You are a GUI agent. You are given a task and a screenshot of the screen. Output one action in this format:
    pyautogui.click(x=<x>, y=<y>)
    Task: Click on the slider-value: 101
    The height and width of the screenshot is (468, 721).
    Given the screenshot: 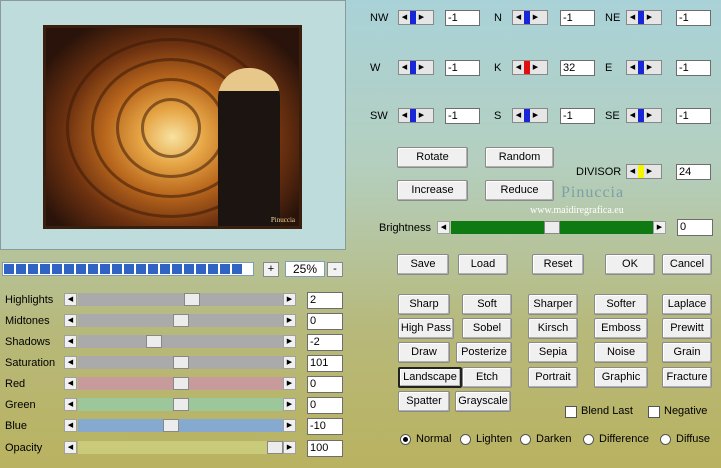 What is the action you would take?
    pyautogui.click(x=325, y=363)
    